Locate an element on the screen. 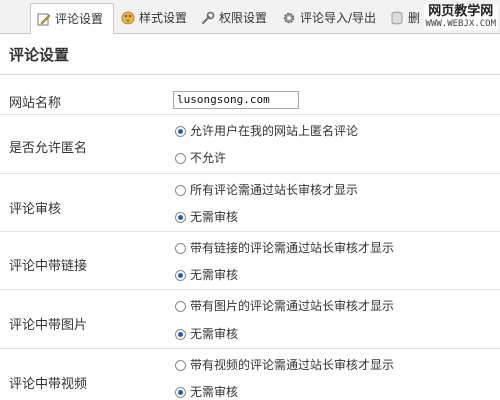 The width and height of the screenshot is (500, 400). tab-label: 样式设置 is located at coordinates (163, 18).